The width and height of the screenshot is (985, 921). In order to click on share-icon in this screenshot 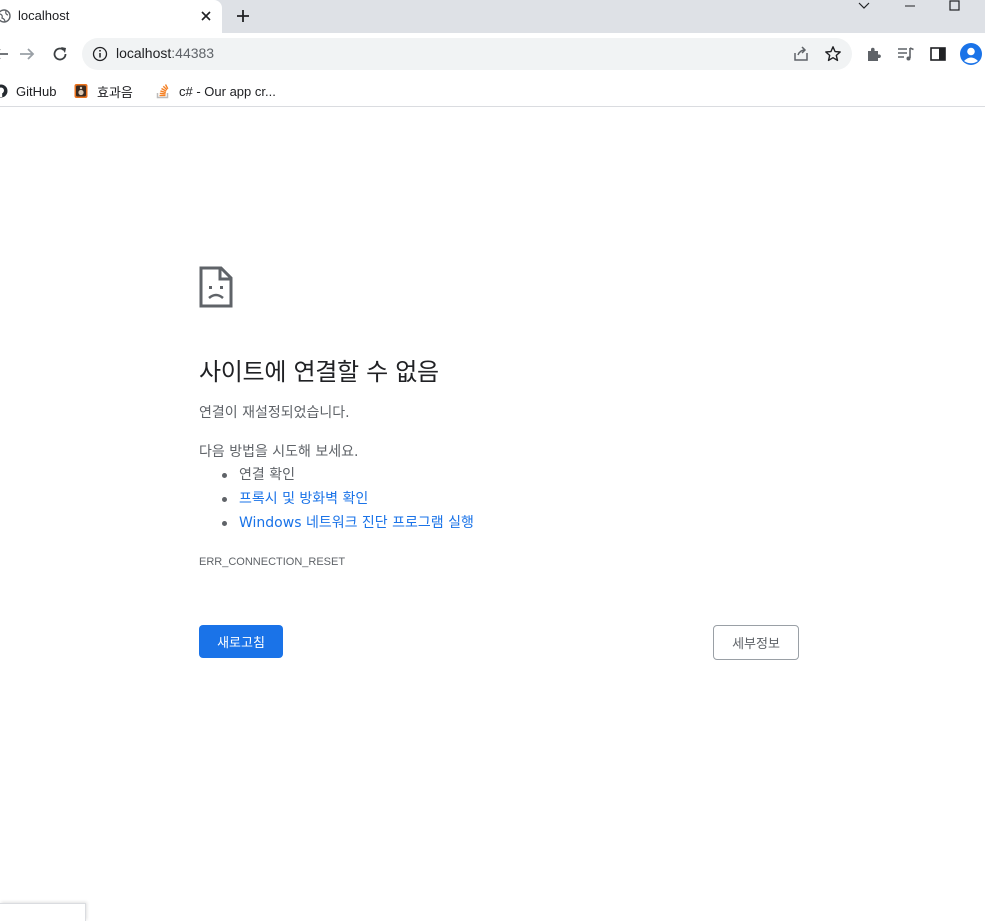, I will do `click(801, 54)`.